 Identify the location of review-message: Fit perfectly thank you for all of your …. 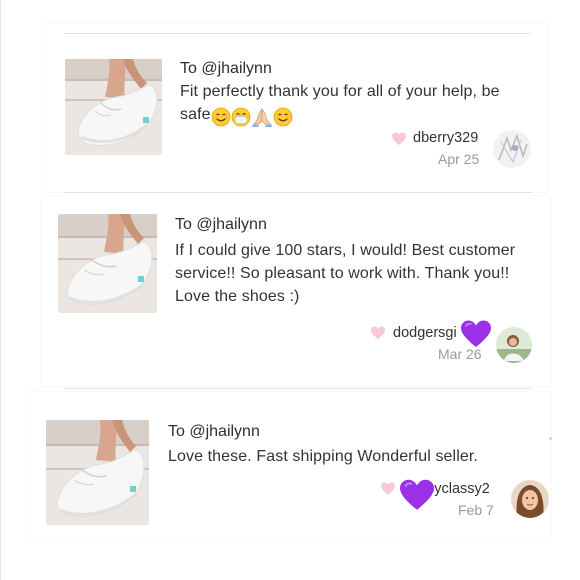
(350, 103).